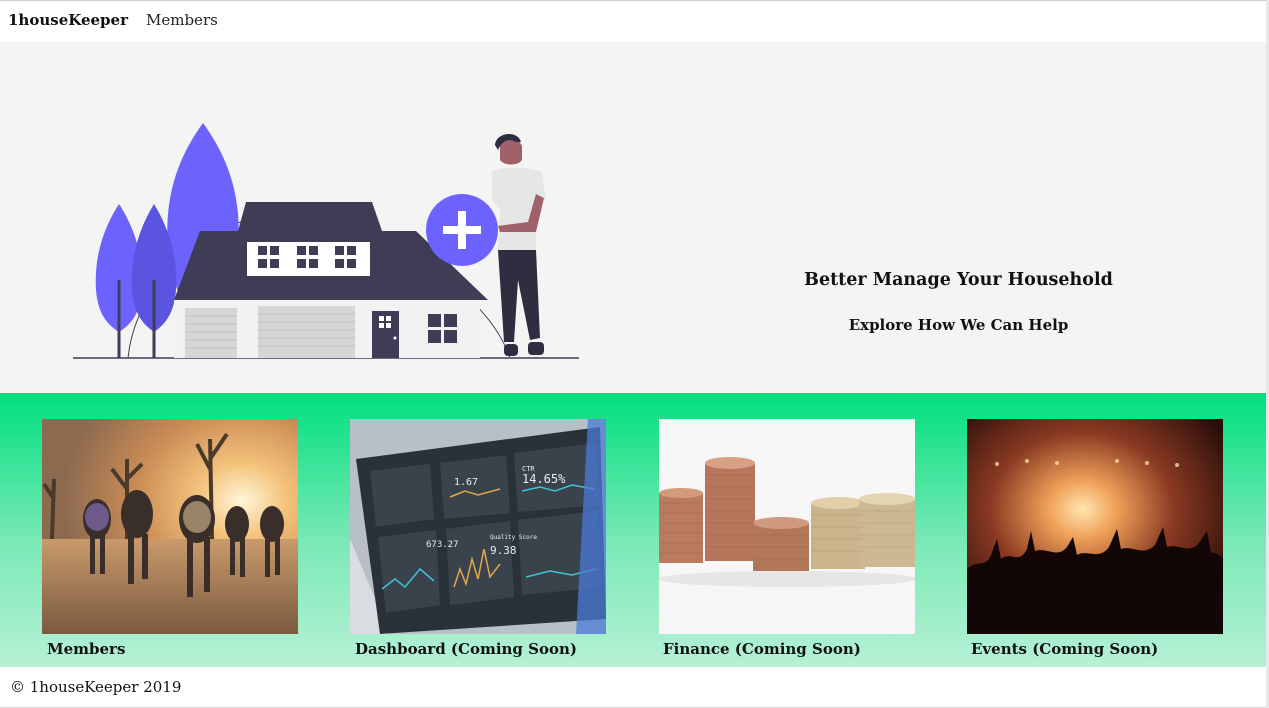  Describe the element at coordinates (68, 20) in the screenshot. I see `brand-logo-link: 1houseKeeper` at that location.